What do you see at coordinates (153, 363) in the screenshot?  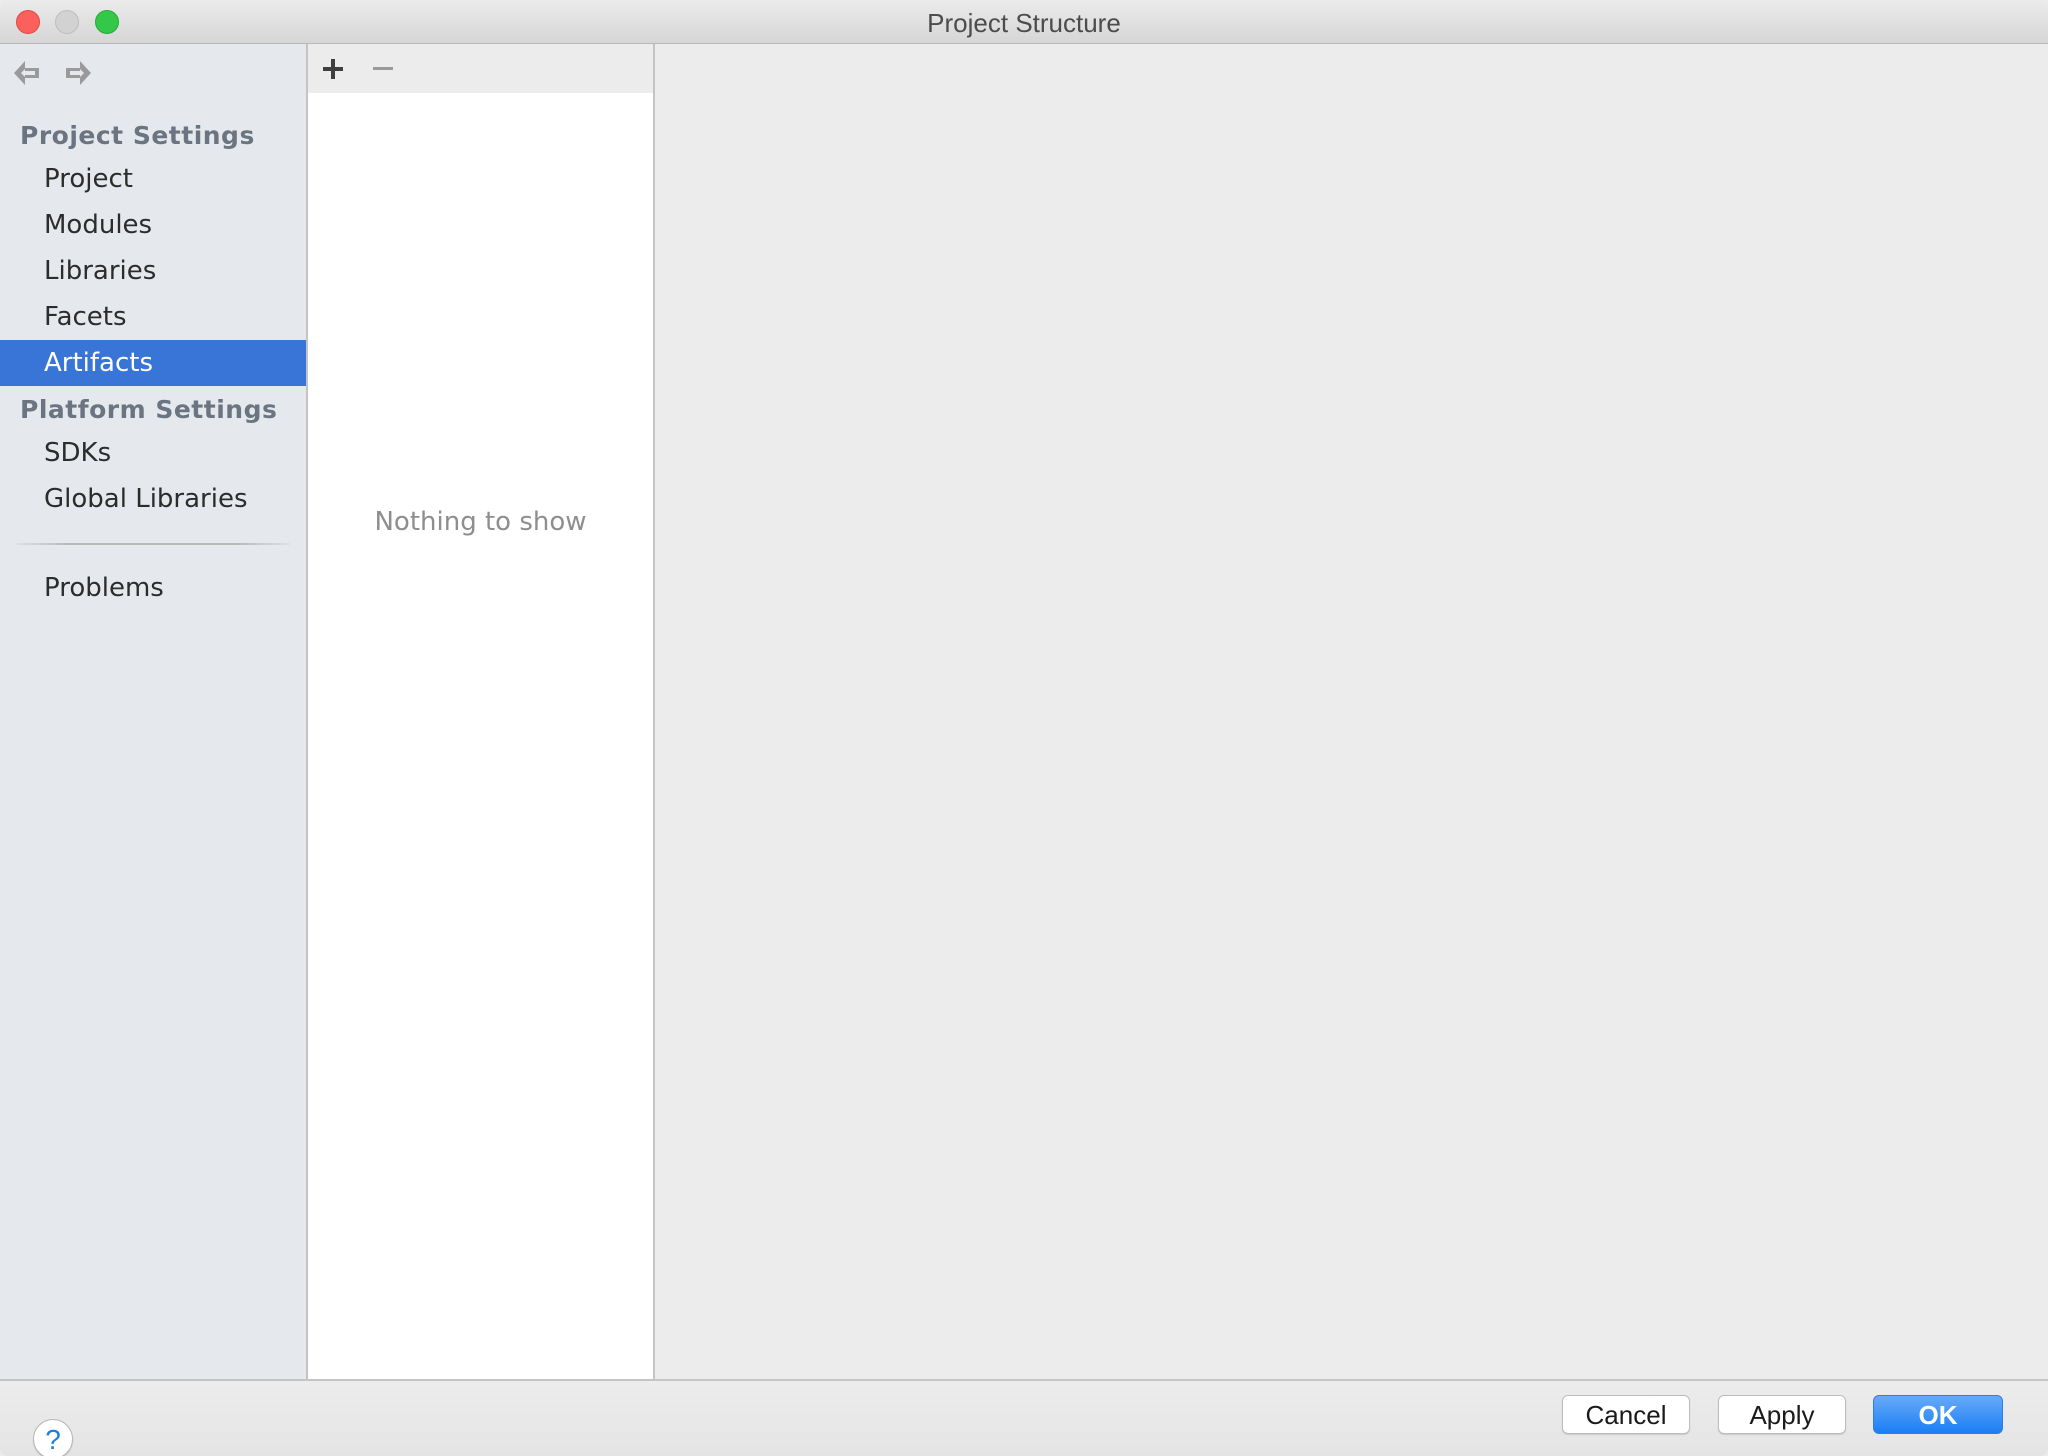 I see `sidebar-item-artifacts: Artifacts` at bounding box center [153, 363].